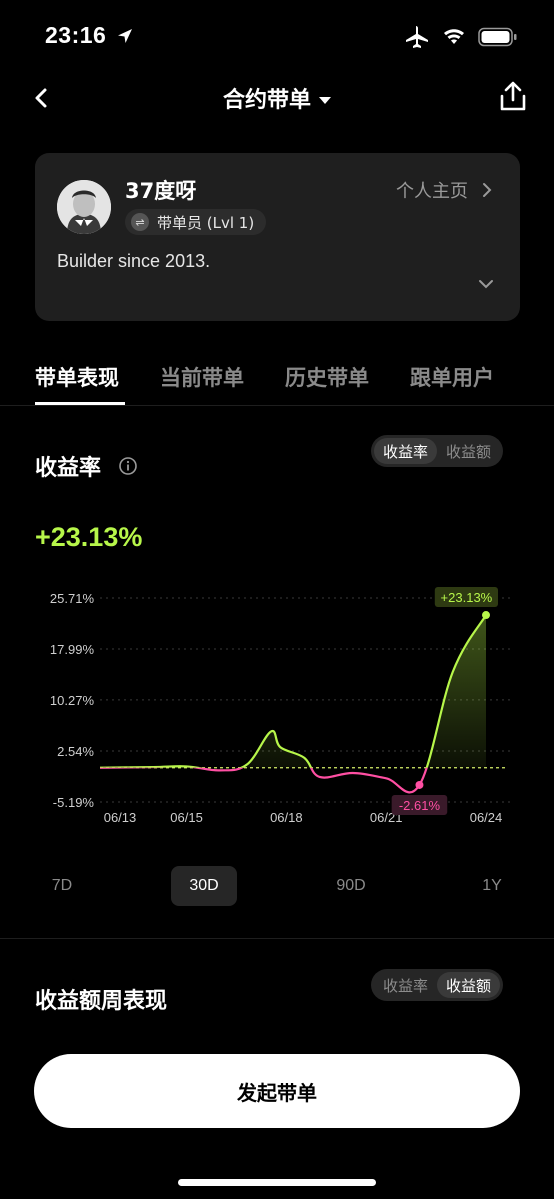 This screenshot has height=1199, width=554. Describe the element at coordinates (266, 100) in the screenshot. I see `page-title: 合约带单` at that location.